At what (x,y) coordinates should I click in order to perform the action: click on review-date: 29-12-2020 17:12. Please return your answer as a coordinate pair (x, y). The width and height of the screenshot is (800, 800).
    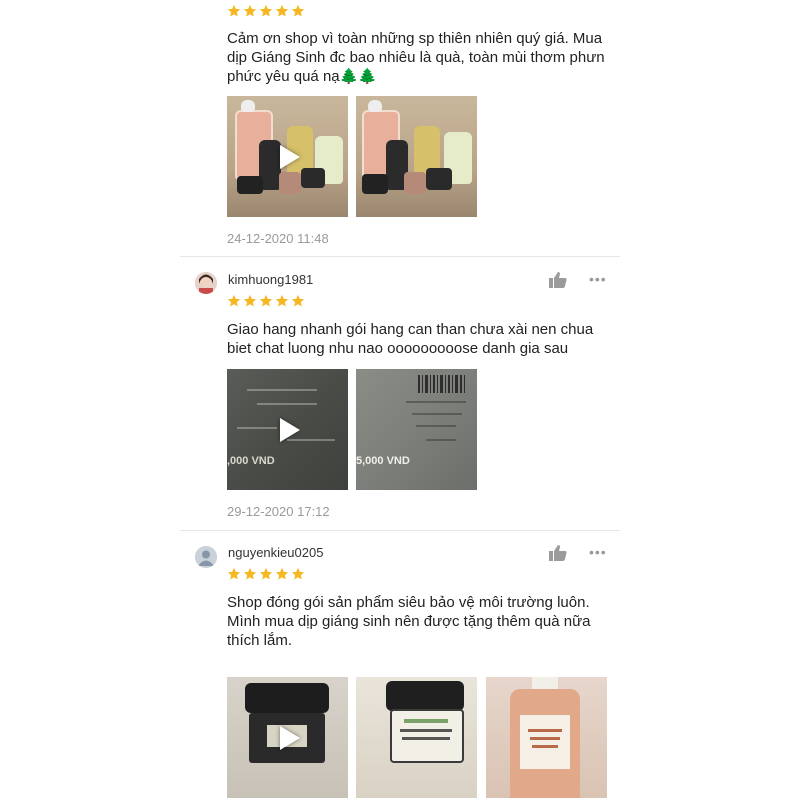
    Looking at the image, I should click on (278, 511).